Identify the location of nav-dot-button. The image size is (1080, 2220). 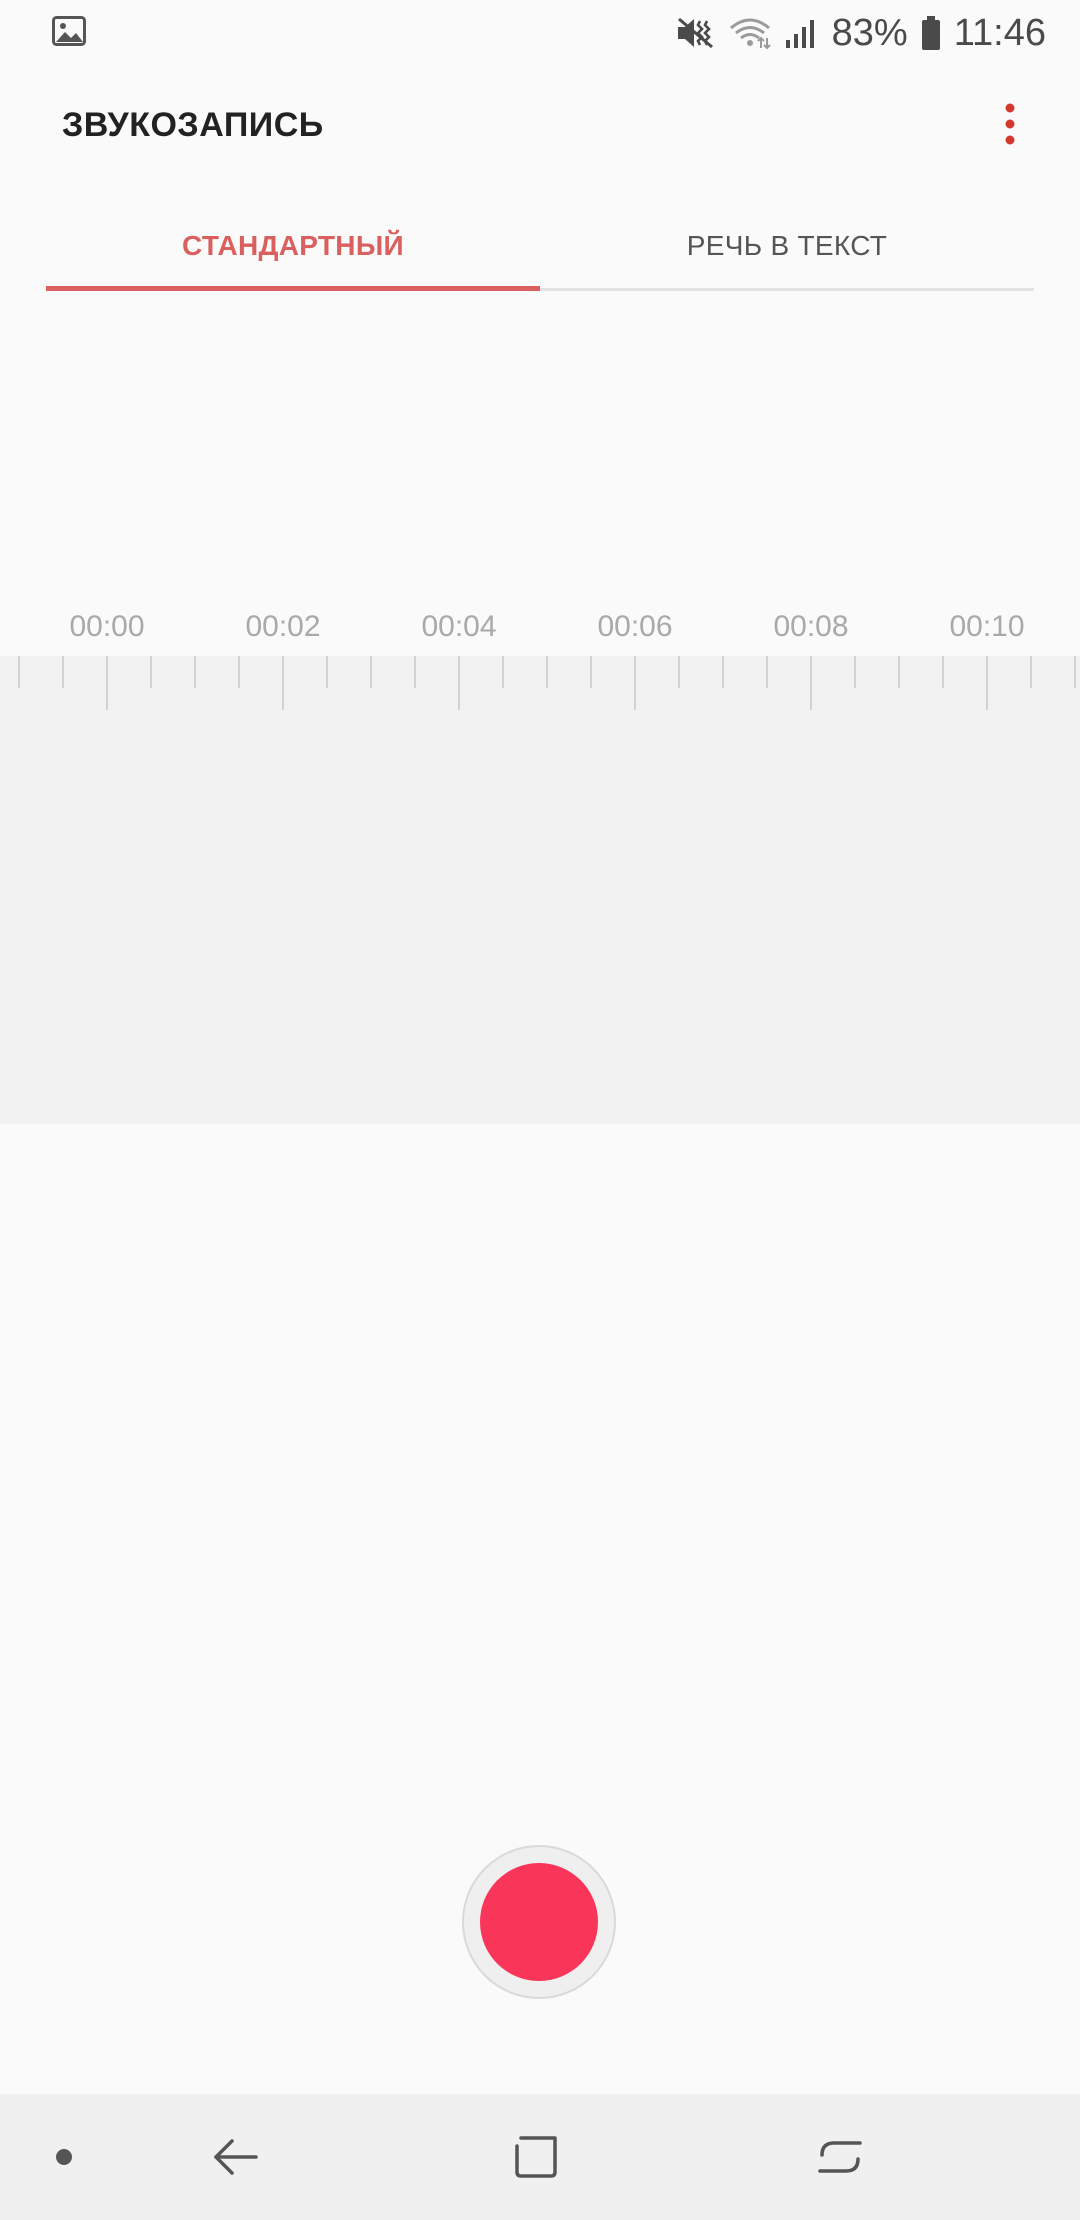
(64, 2157).